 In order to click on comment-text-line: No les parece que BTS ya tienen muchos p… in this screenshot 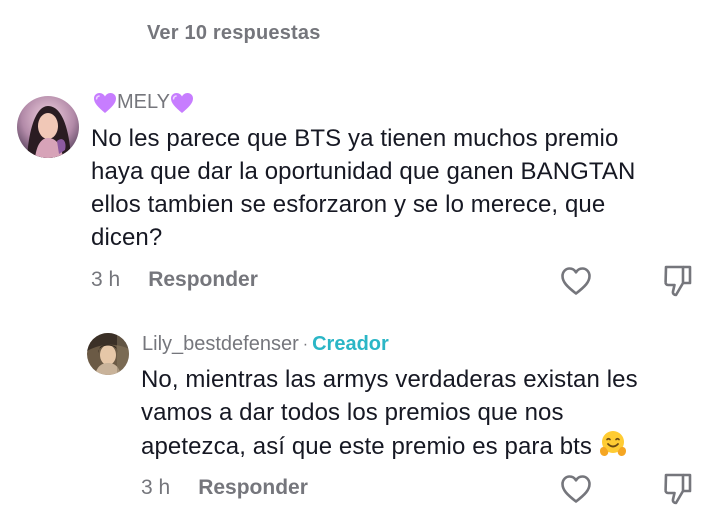, I will do `click(355, 138)`.